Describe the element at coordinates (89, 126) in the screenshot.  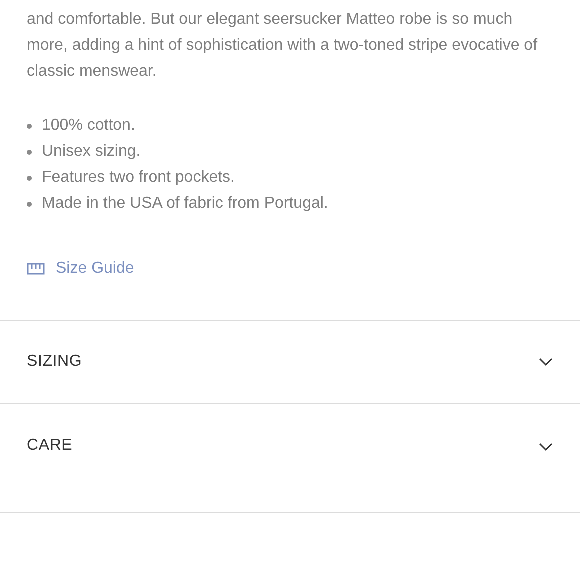
I see `feature-item: 100% cotton.` at that location.